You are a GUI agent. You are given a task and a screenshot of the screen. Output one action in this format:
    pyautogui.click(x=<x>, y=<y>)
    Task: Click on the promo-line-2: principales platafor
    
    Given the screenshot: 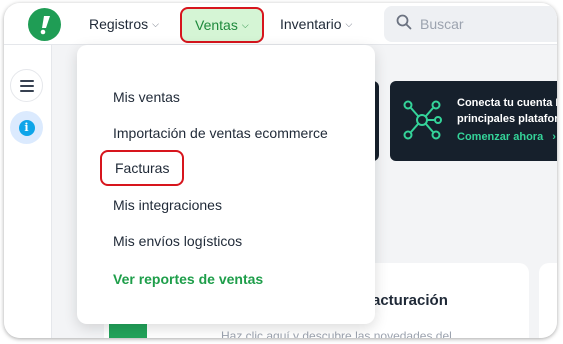 What is the action you would take?
    pyautogui.click(x=507, y=119)
    